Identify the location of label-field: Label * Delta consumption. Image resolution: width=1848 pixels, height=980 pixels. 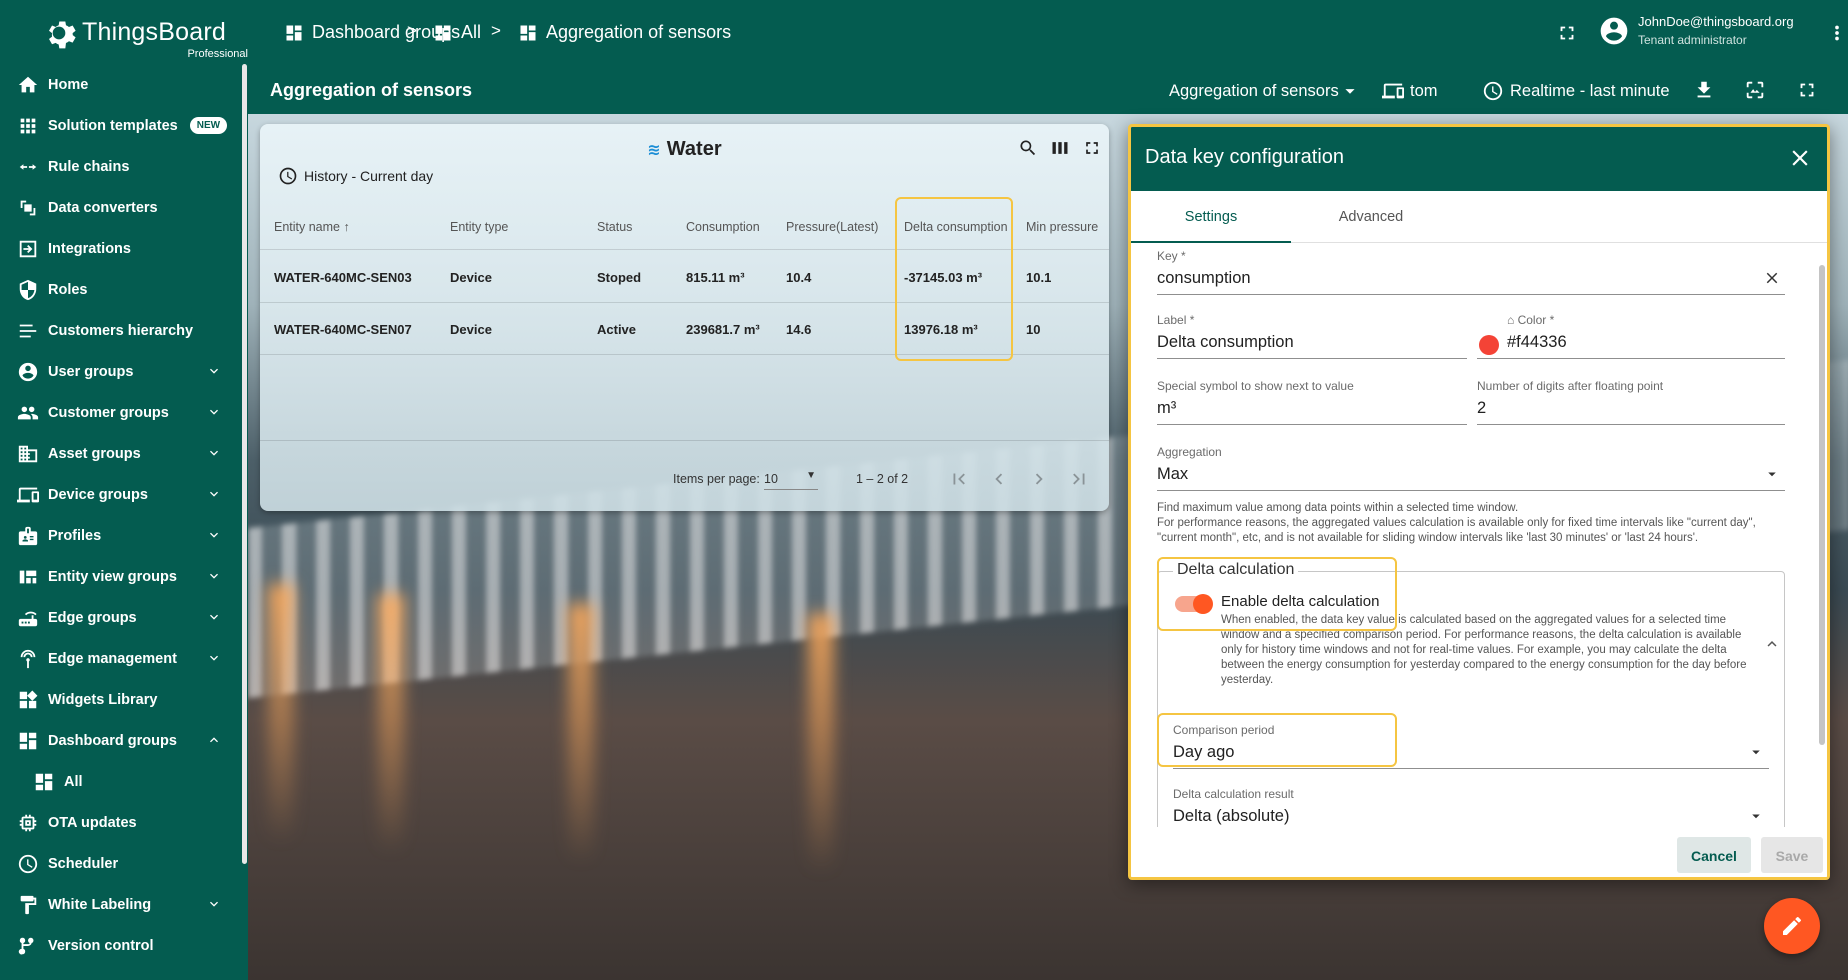
(1312, 336).